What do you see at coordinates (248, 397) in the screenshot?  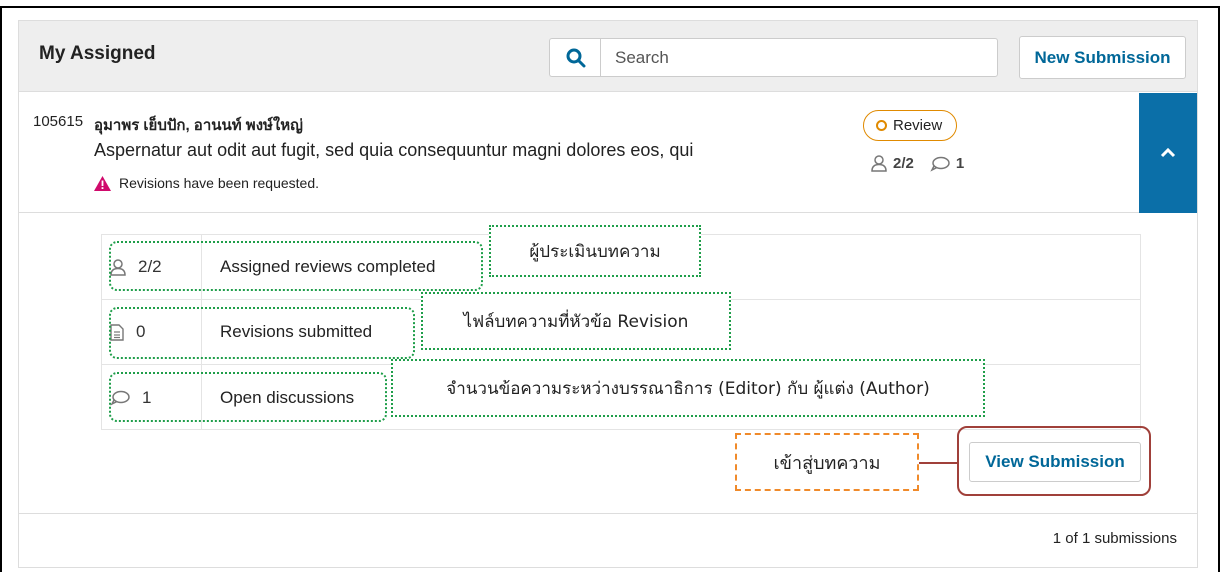 I see `highlight-discussions` at bounding box center [248, 397].